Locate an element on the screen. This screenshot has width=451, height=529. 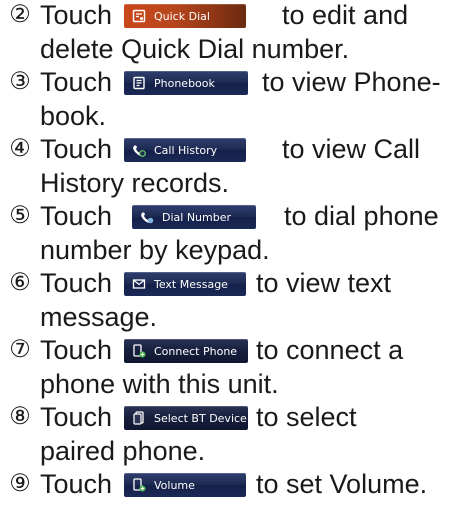
step-text-continuation: delete Quick Dial number. is located at coordinates (195, 49).